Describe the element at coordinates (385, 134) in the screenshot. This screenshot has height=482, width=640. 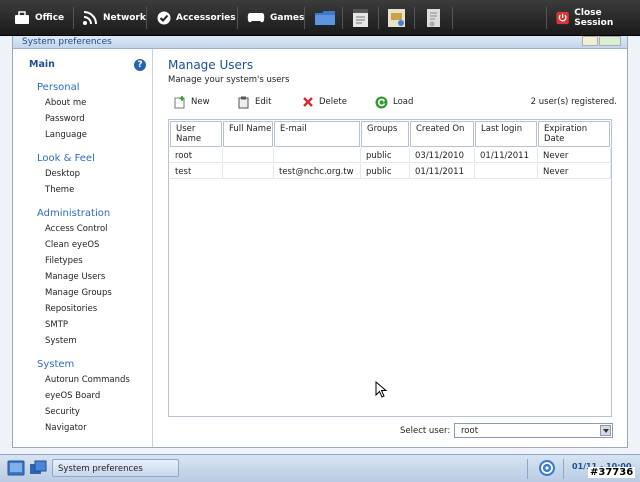
I see `column-header-groups: Groups` at that location.